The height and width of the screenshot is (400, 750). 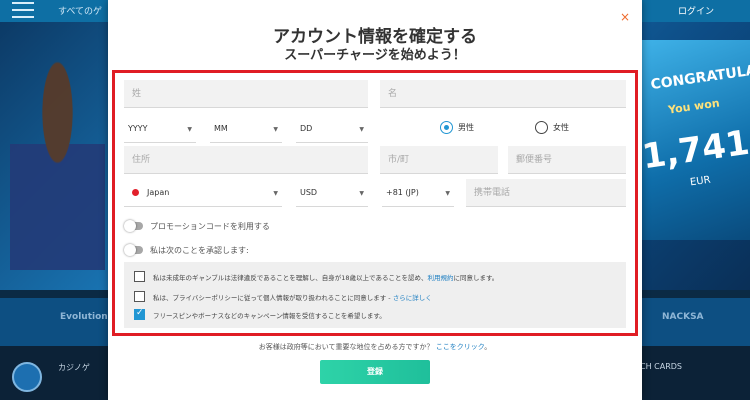 I want to click on city-input, so click(x=439, y=160).